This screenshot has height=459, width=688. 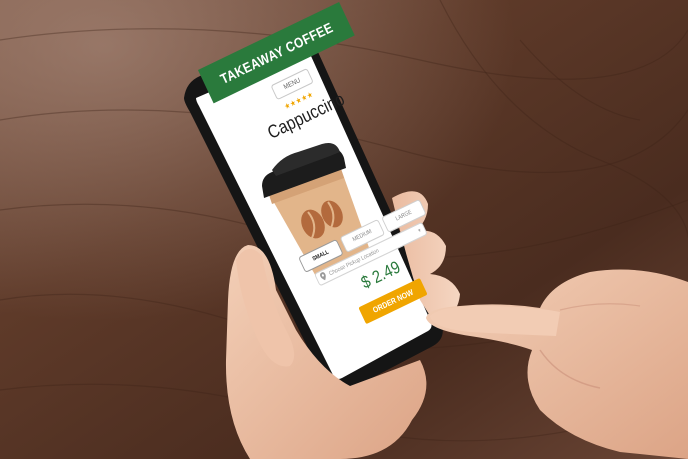 I want to click on order-now-label: ORDER NOW, so click(x=393, y=301).